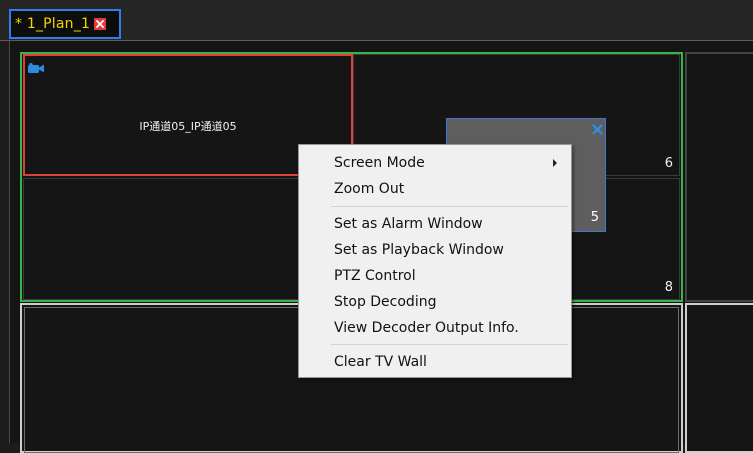  What do you see at coordinates (435, 275) in the screenshot?
I see `menu-item-ptz-control: PTZ Control` at bounding box center [435, 275].